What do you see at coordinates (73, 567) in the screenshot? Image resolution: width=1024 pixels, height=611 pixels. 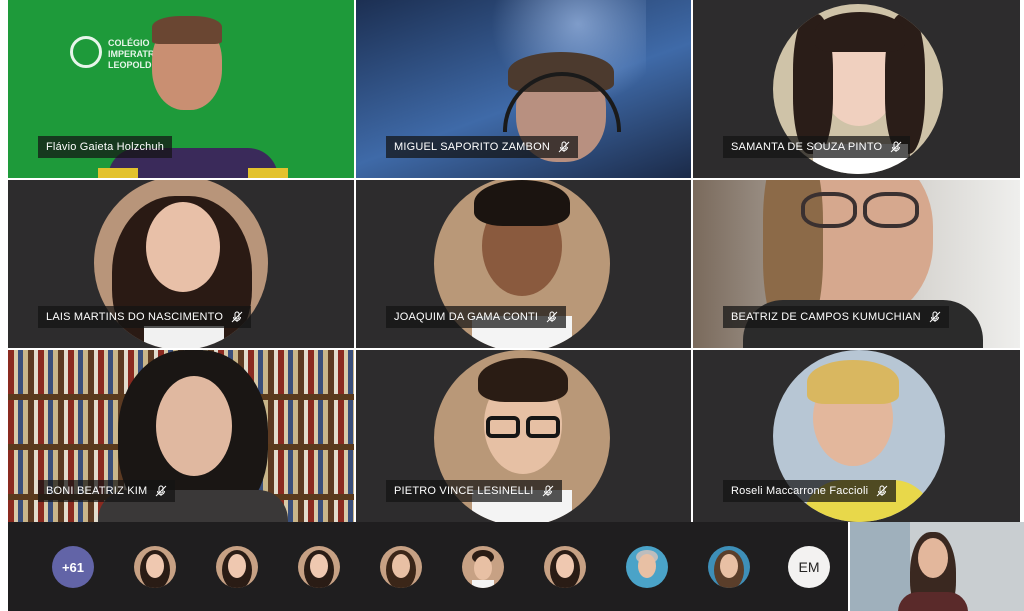 I see `overflow-participants-button: +61` at bounding box center [73, 567].